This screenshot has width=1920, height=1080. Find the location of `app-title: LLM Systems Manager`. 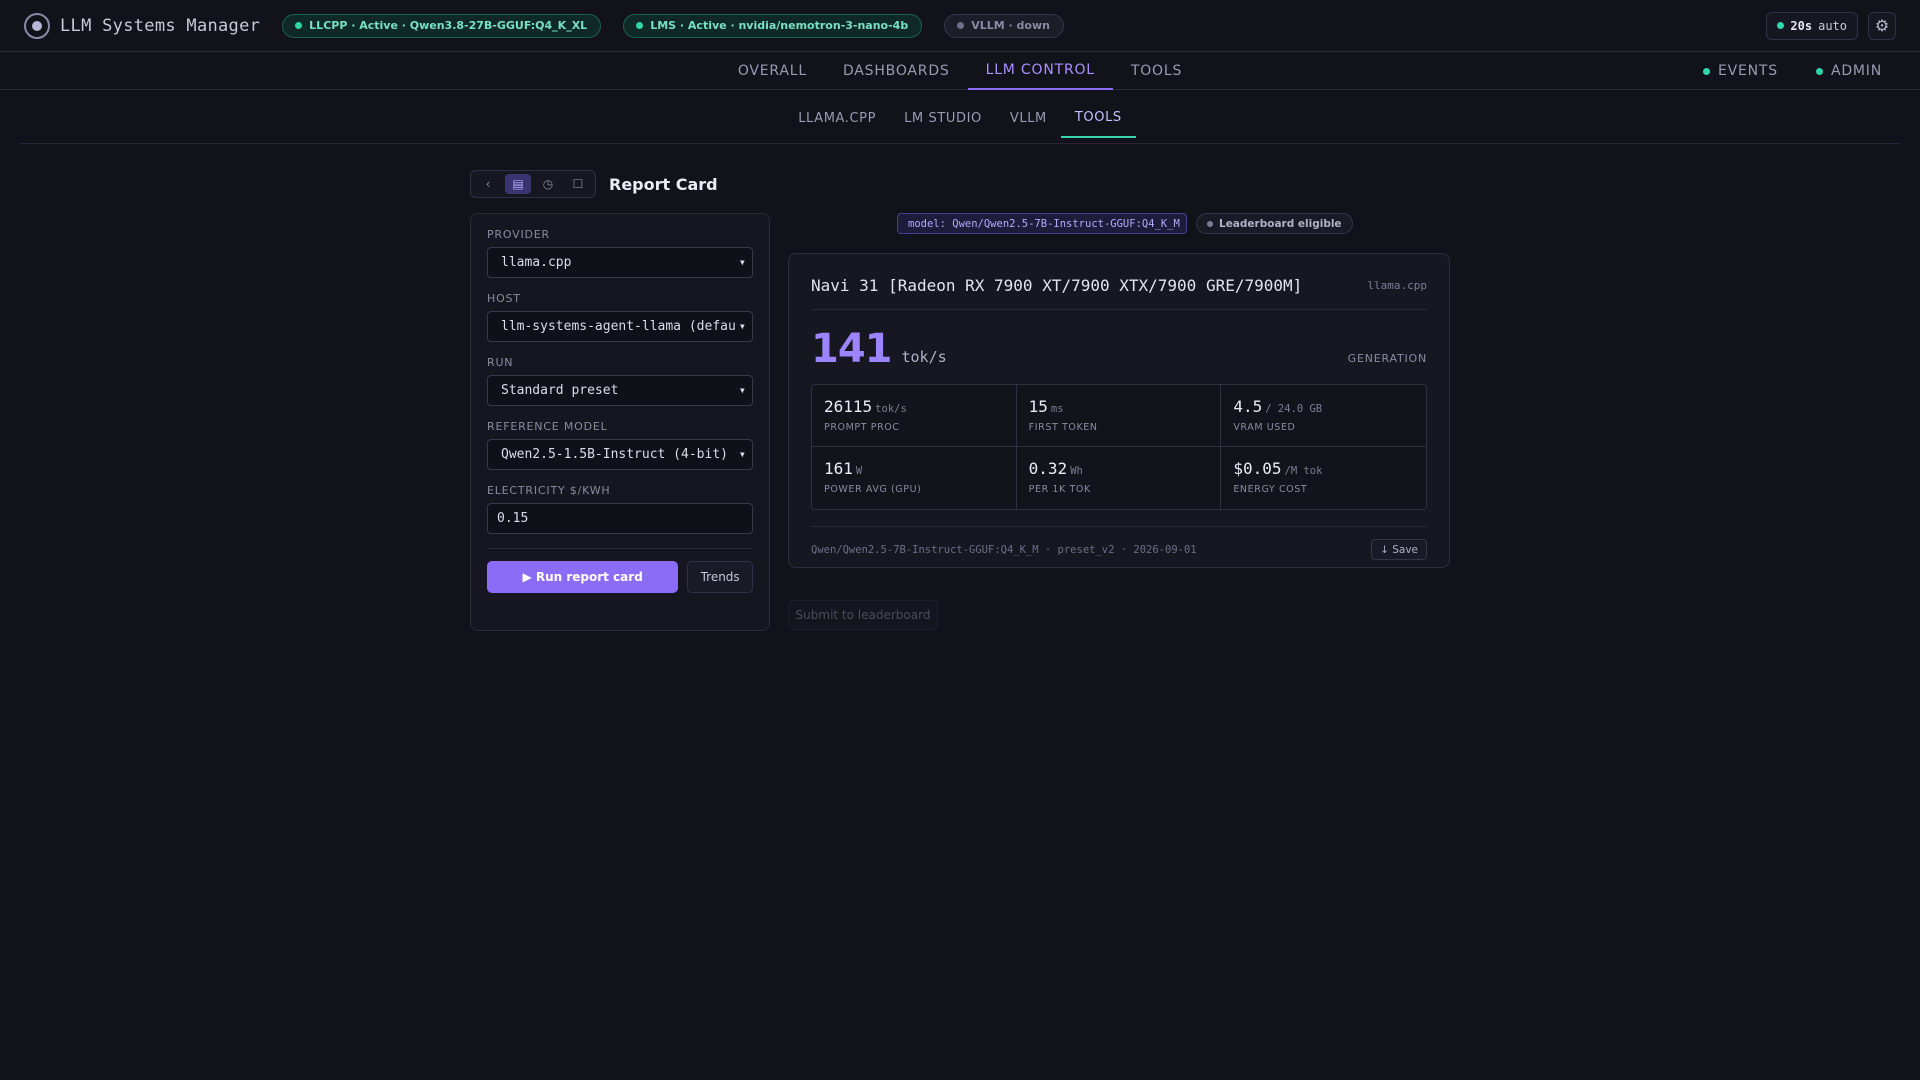

app-title: LLM Systems Manager is located at coordinates (160, 25).